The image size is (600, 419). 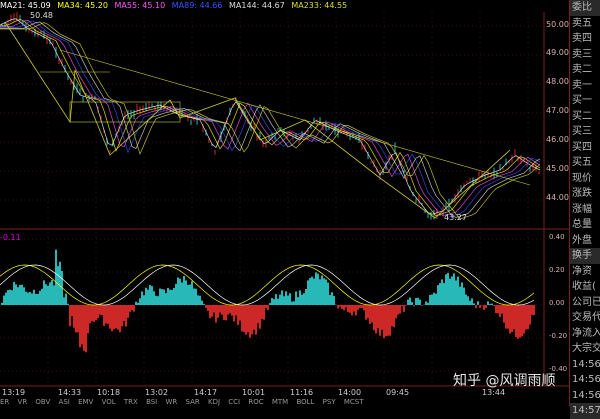 I want to click on indicator-tab: ER, so click(x=4, y=402).